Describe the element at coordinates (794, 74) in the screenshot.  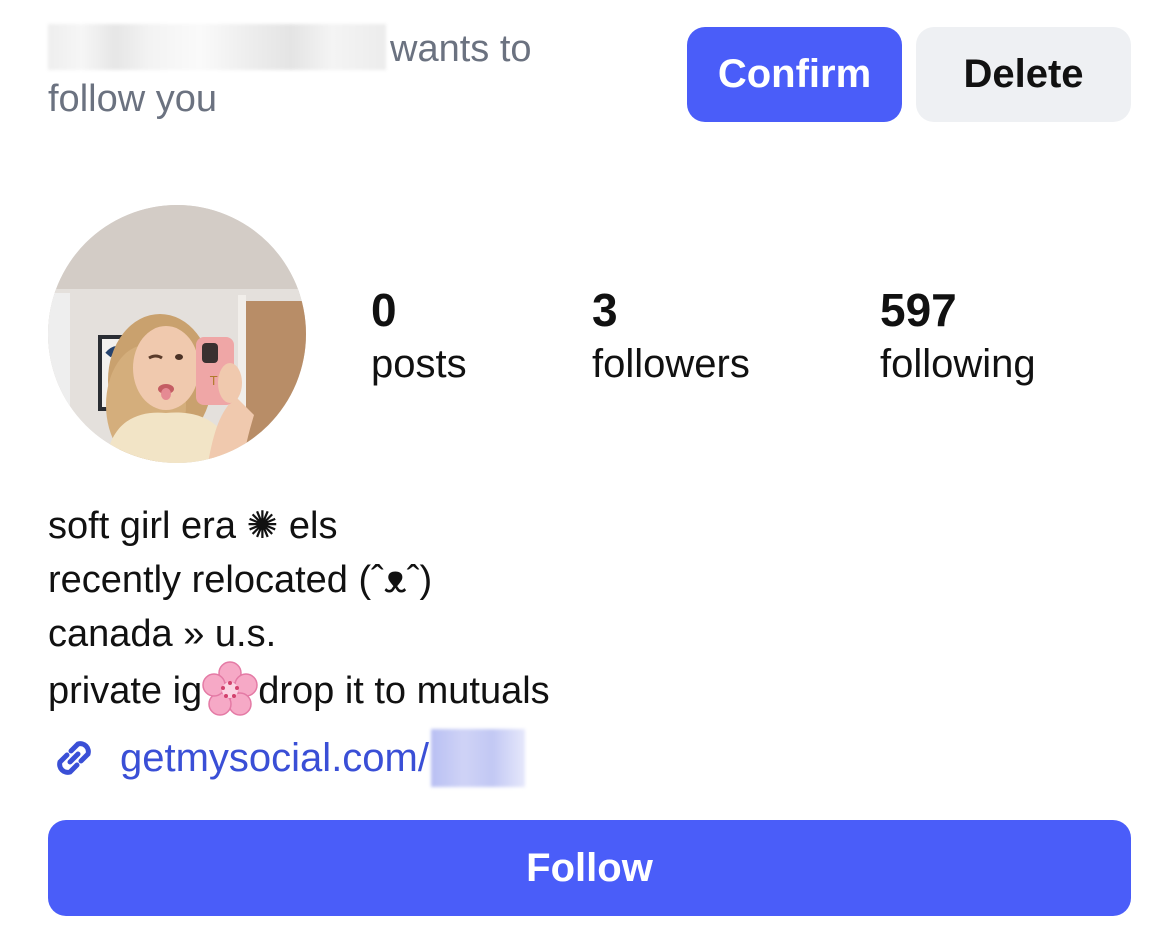
I see `confirm-button: Confirm` at that location.